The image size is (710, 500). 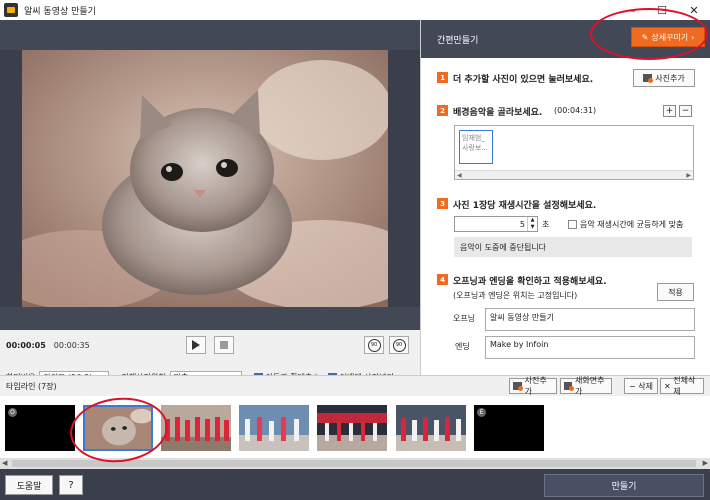 What do you see at coordinates (590, 347) in the screenshot?
I see `ending-input: Make by Infoin` at bounding box center [590, 347].